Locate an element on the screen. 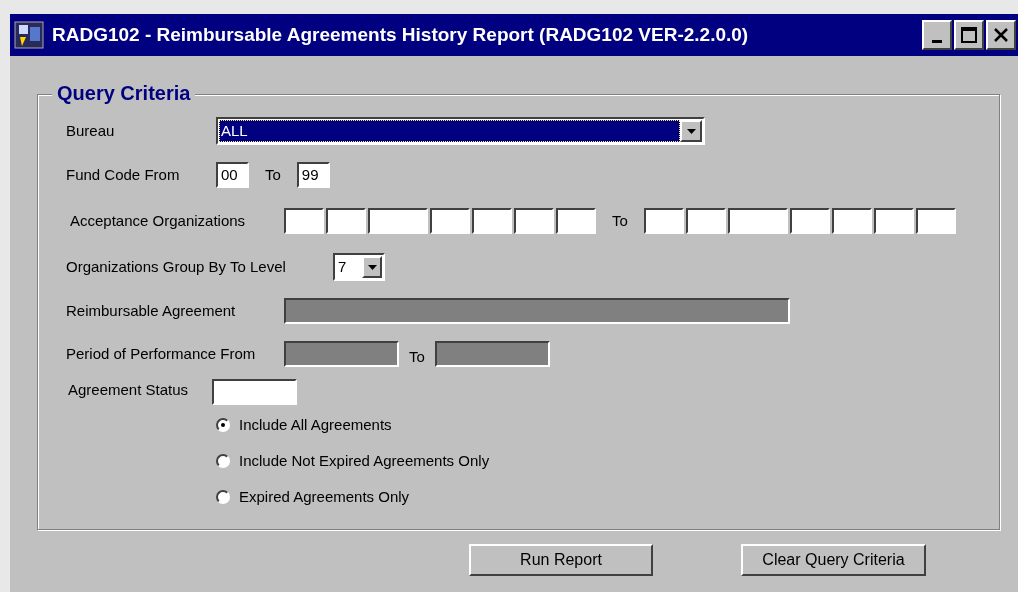 This screenshot has height=592, width=1018. field-label: Fund Code From is located at coordinates (123, 174).